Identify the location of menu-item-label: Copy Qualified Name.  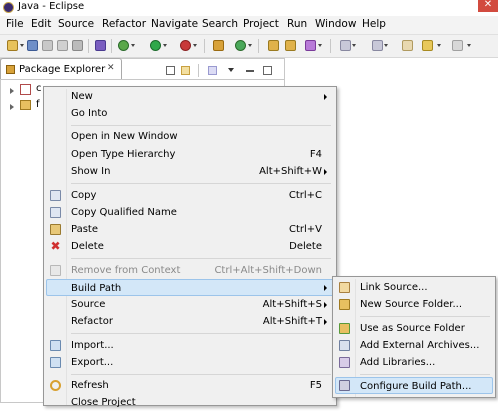
(124, 212).